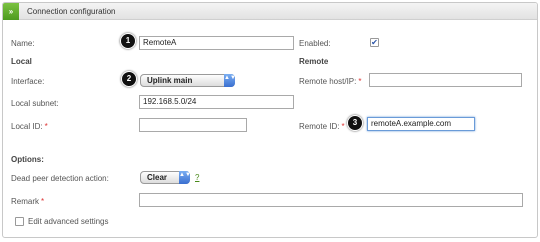 This screenshot has height=242, width=540. What do you see at coordinates (28, 81) in the screenshot?
I see `interface-label: Interface:` at bounding box center [28, 81].